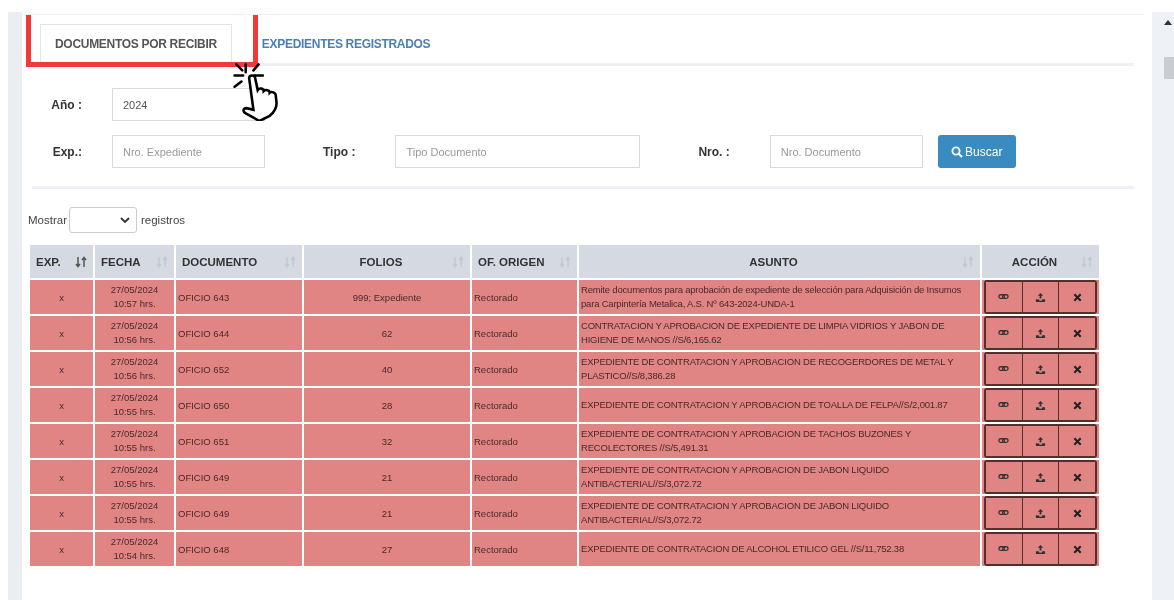 The height and width of the screenshot is (600, 1174). What do you see at coordinates (204, 369) in the screenshot?
I see `table-cell: OFICIO 652` at bounding box center [204, 369].